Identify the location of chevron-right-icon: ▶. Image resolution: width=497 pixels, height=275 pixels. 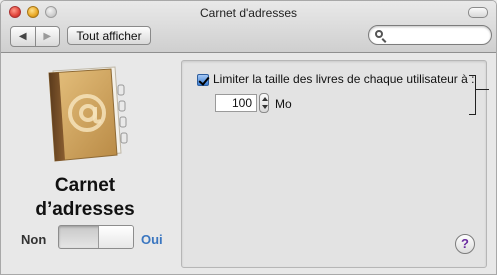
(47, 36).